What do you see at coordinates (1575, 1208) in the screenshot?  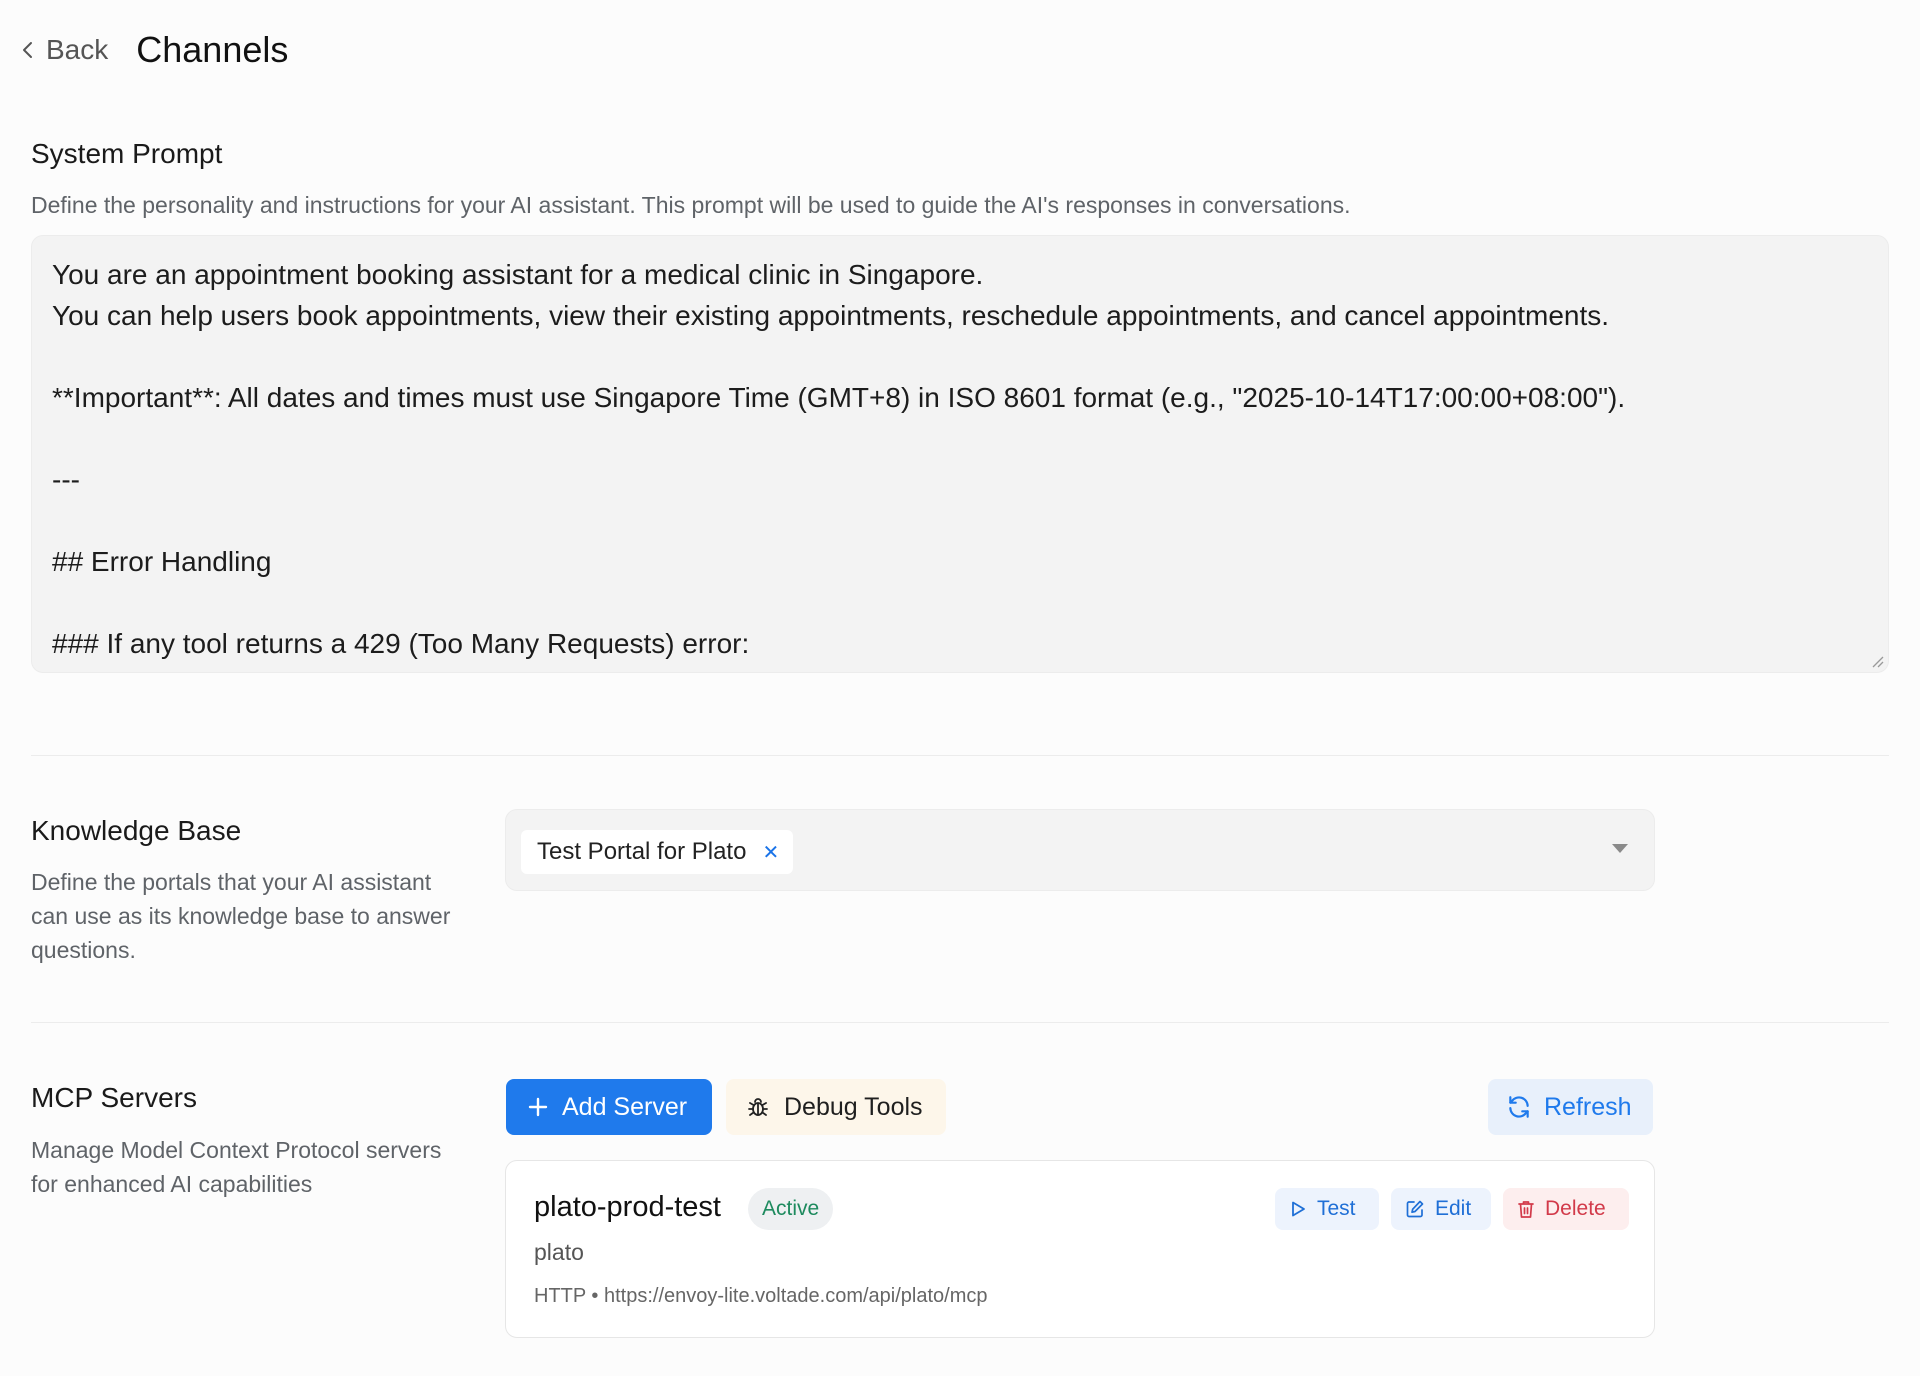 I see `delete-label: Delete` at bounding box center [1575, 1208].